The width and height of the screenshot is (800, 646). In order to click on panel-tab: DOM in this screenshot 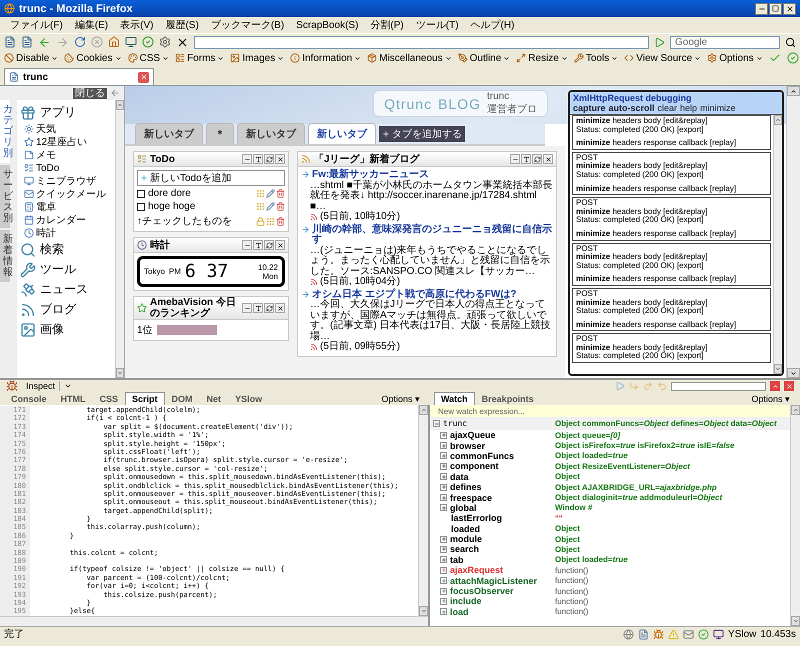, I will do `click(182, 398)`.